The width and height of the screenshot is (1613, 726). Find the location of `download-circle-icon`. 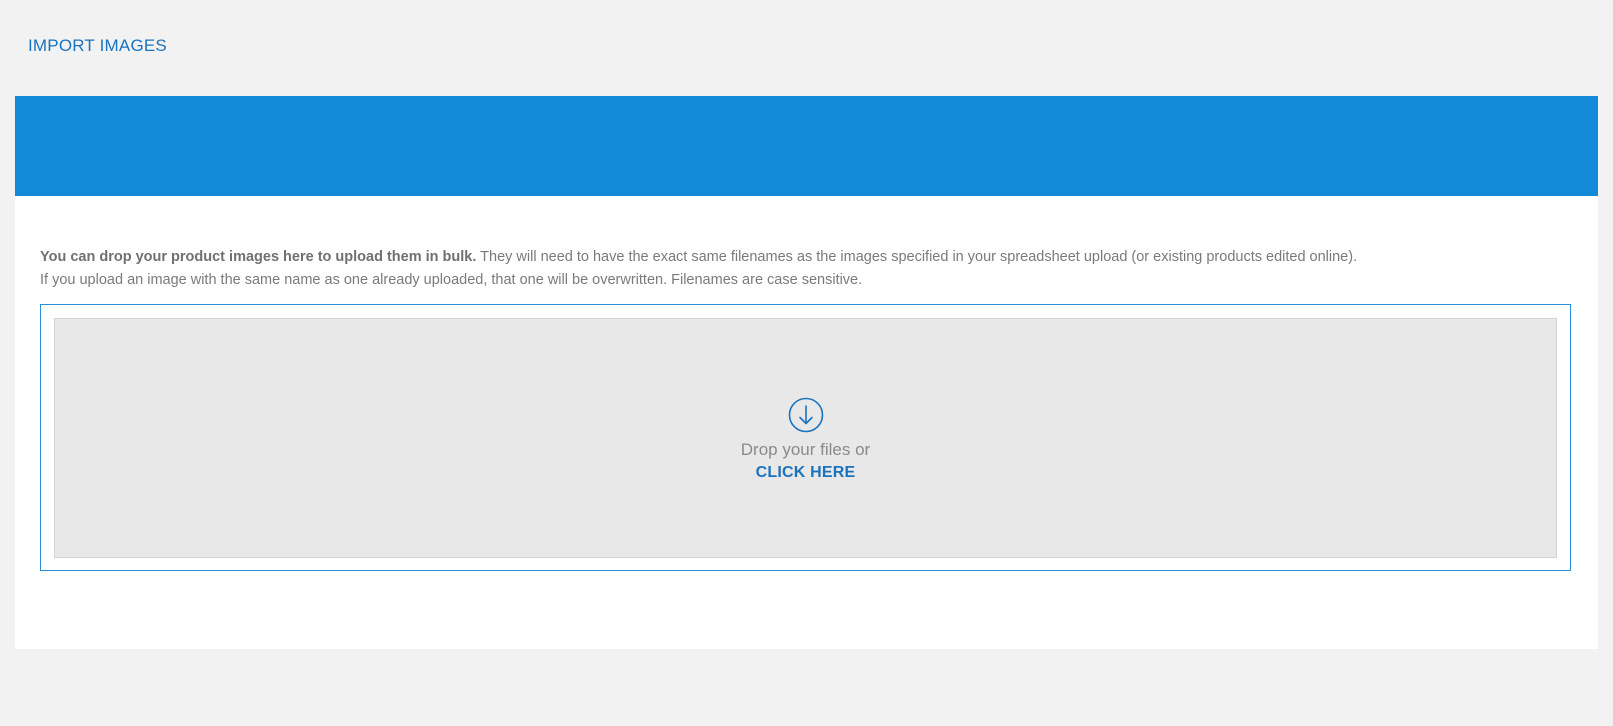

download-circle-icon is located at coordinates (806, 415).